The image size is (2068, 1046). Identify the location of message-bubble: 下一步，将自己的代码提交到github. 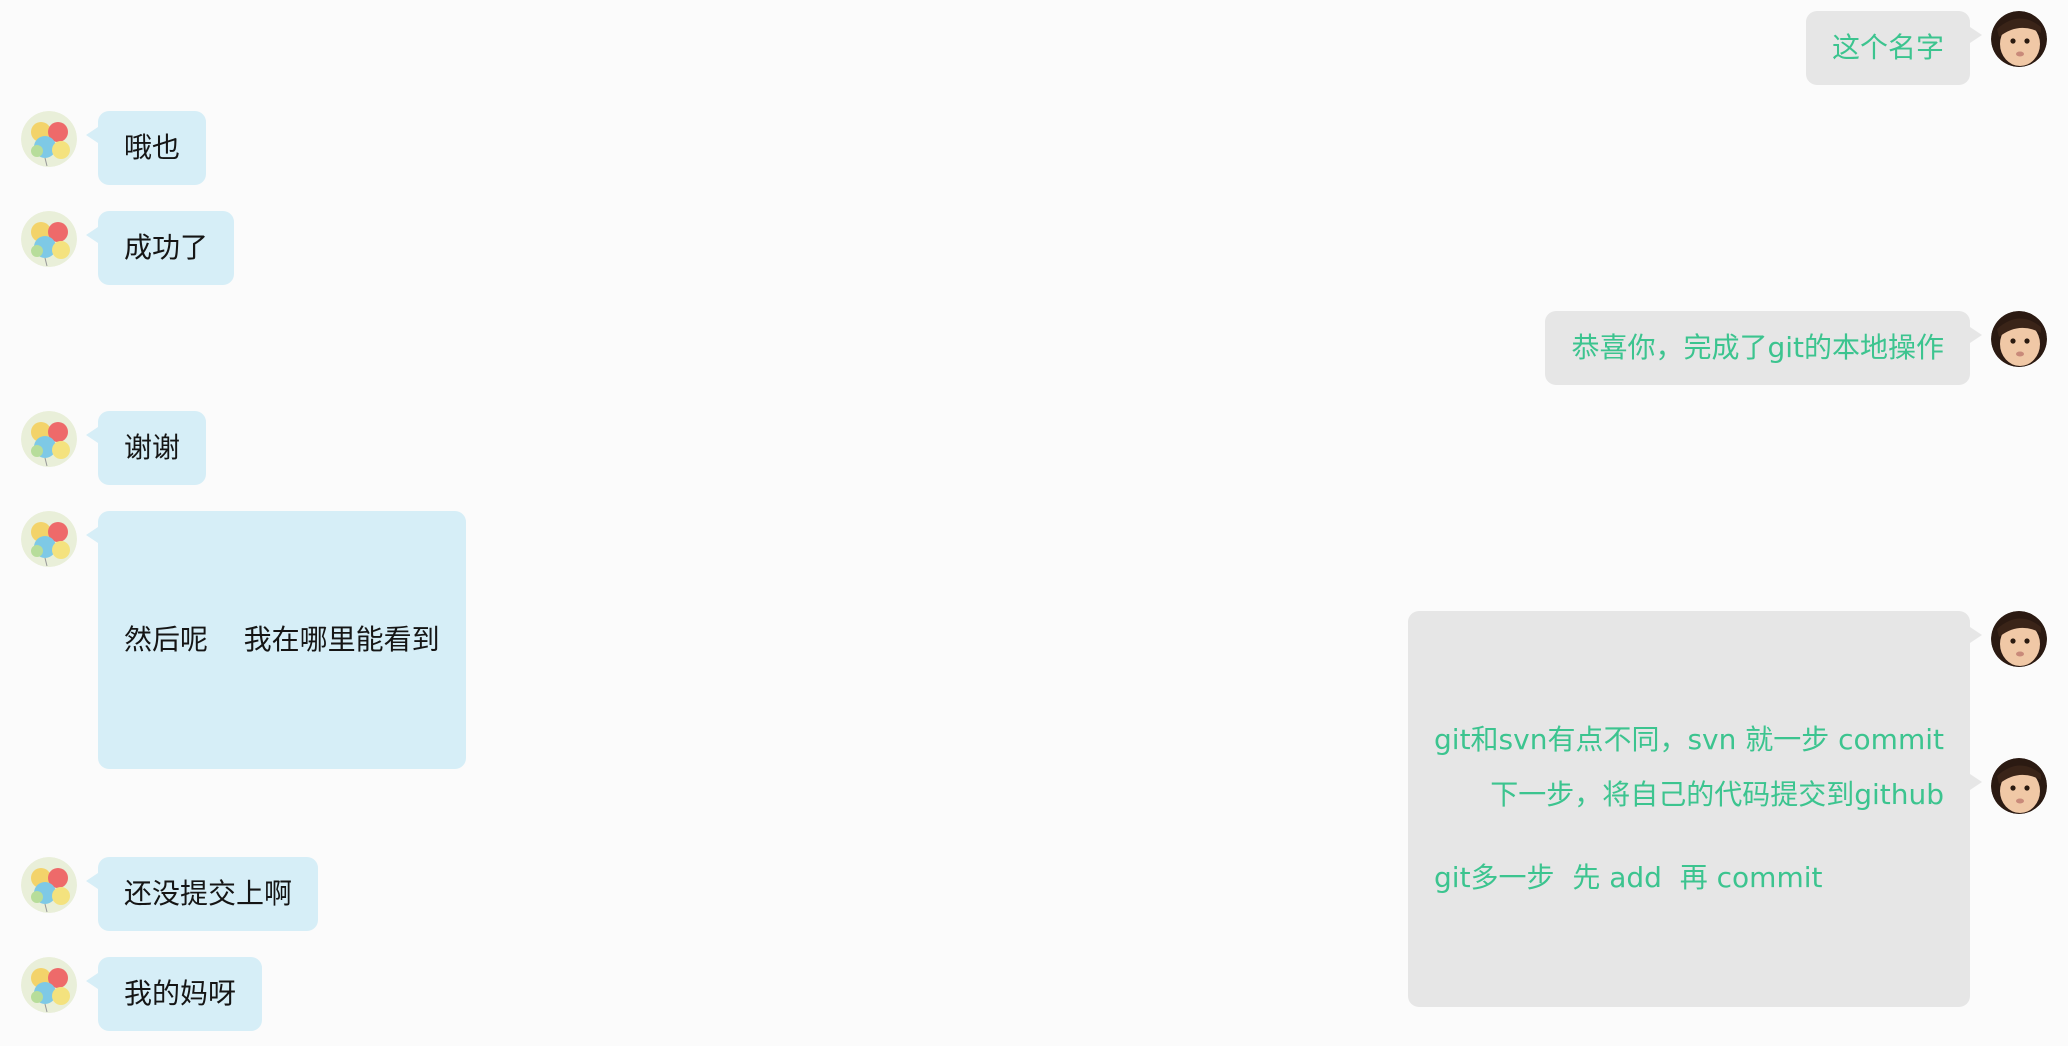
(1723, 795).